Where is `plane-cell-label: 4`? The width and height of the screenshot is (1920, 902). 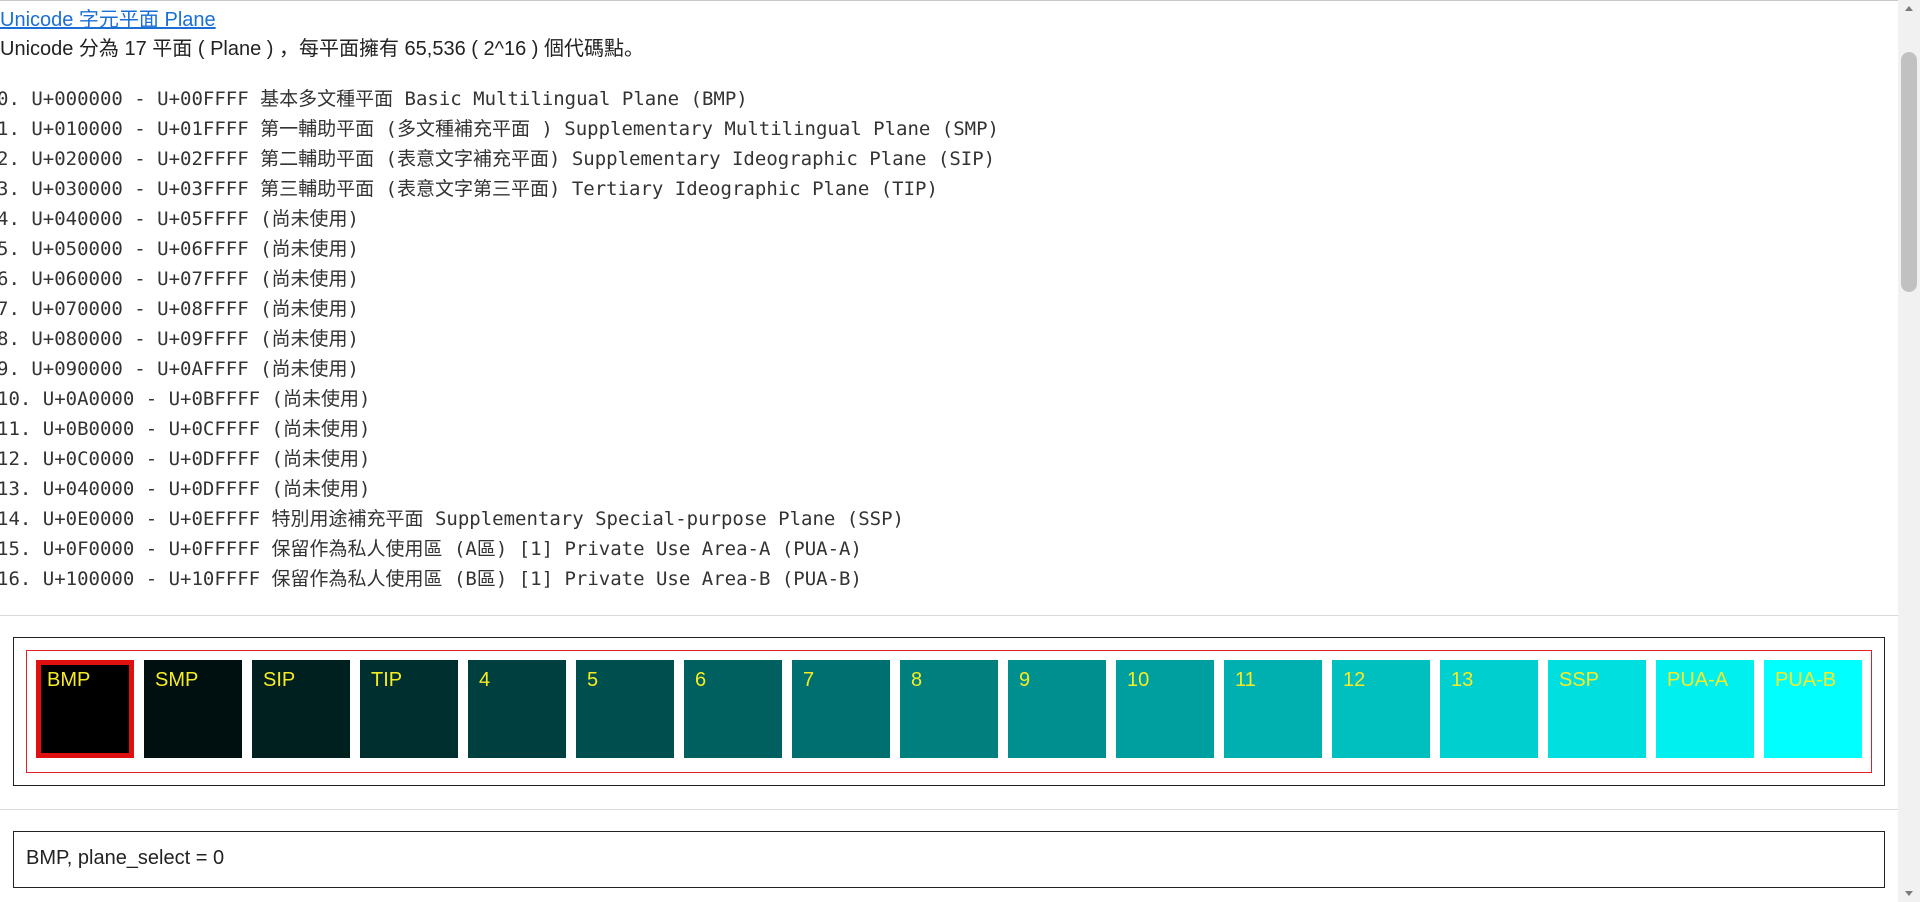
plane-cell-label: 4 is located at coordinates (485, 680).